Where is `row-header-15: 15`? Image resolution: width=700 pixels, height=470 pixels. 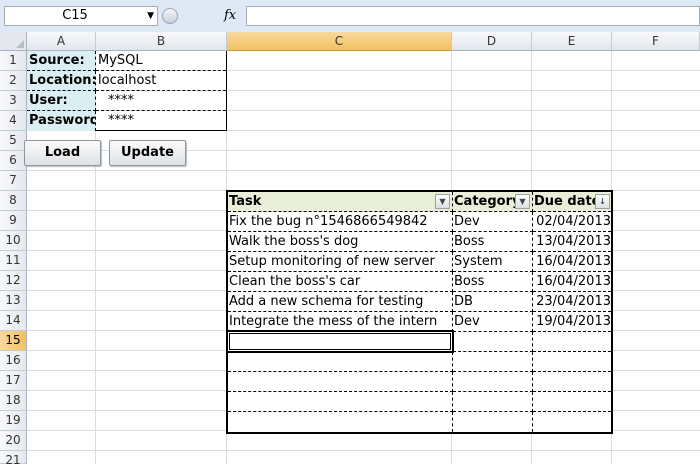 row-header-15: 15 is located at coordinates (13, 341).